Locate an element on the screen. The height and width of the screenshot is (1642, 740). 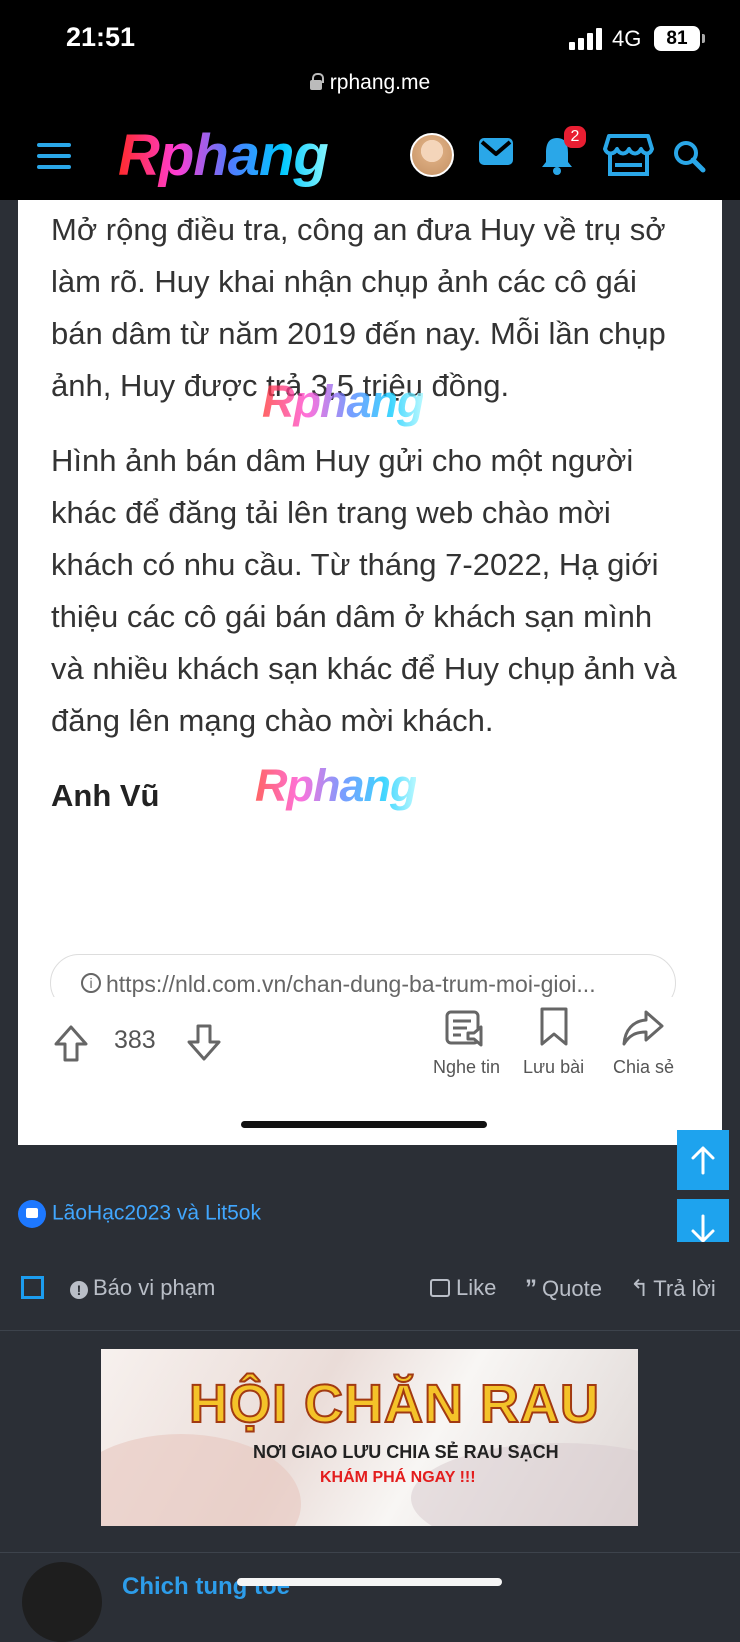
reaction-summary: LãoHạc2023 và Lit5ok is located at coordinates (139, 1214).